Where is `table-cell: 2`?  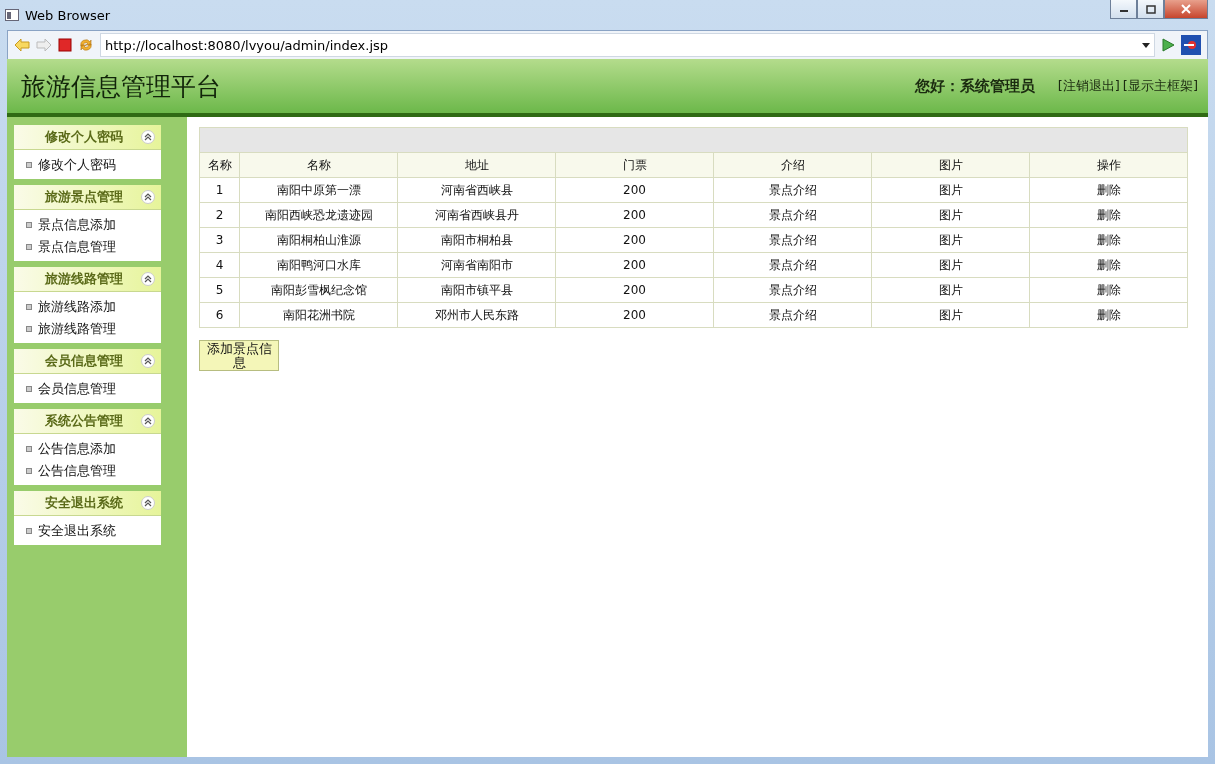 table-cell: 2 is located at coordinates (219, 215).